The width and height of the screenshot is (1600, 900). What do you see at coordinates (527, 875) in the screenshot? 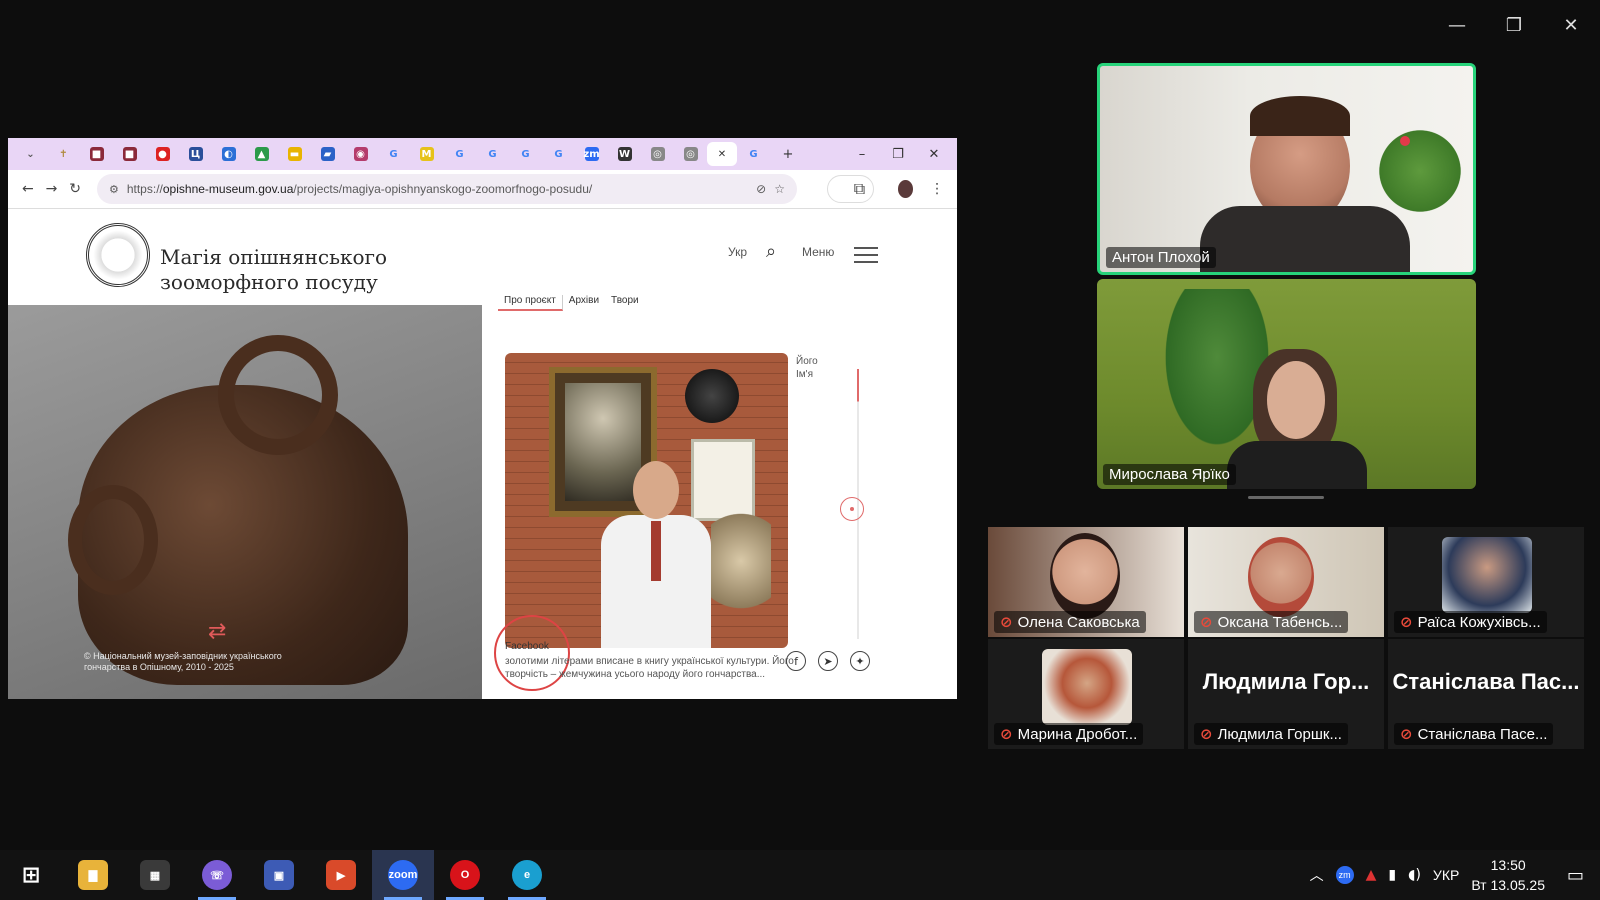
I see `edge-taskbar-button: e` at bounding box center [527, 875].